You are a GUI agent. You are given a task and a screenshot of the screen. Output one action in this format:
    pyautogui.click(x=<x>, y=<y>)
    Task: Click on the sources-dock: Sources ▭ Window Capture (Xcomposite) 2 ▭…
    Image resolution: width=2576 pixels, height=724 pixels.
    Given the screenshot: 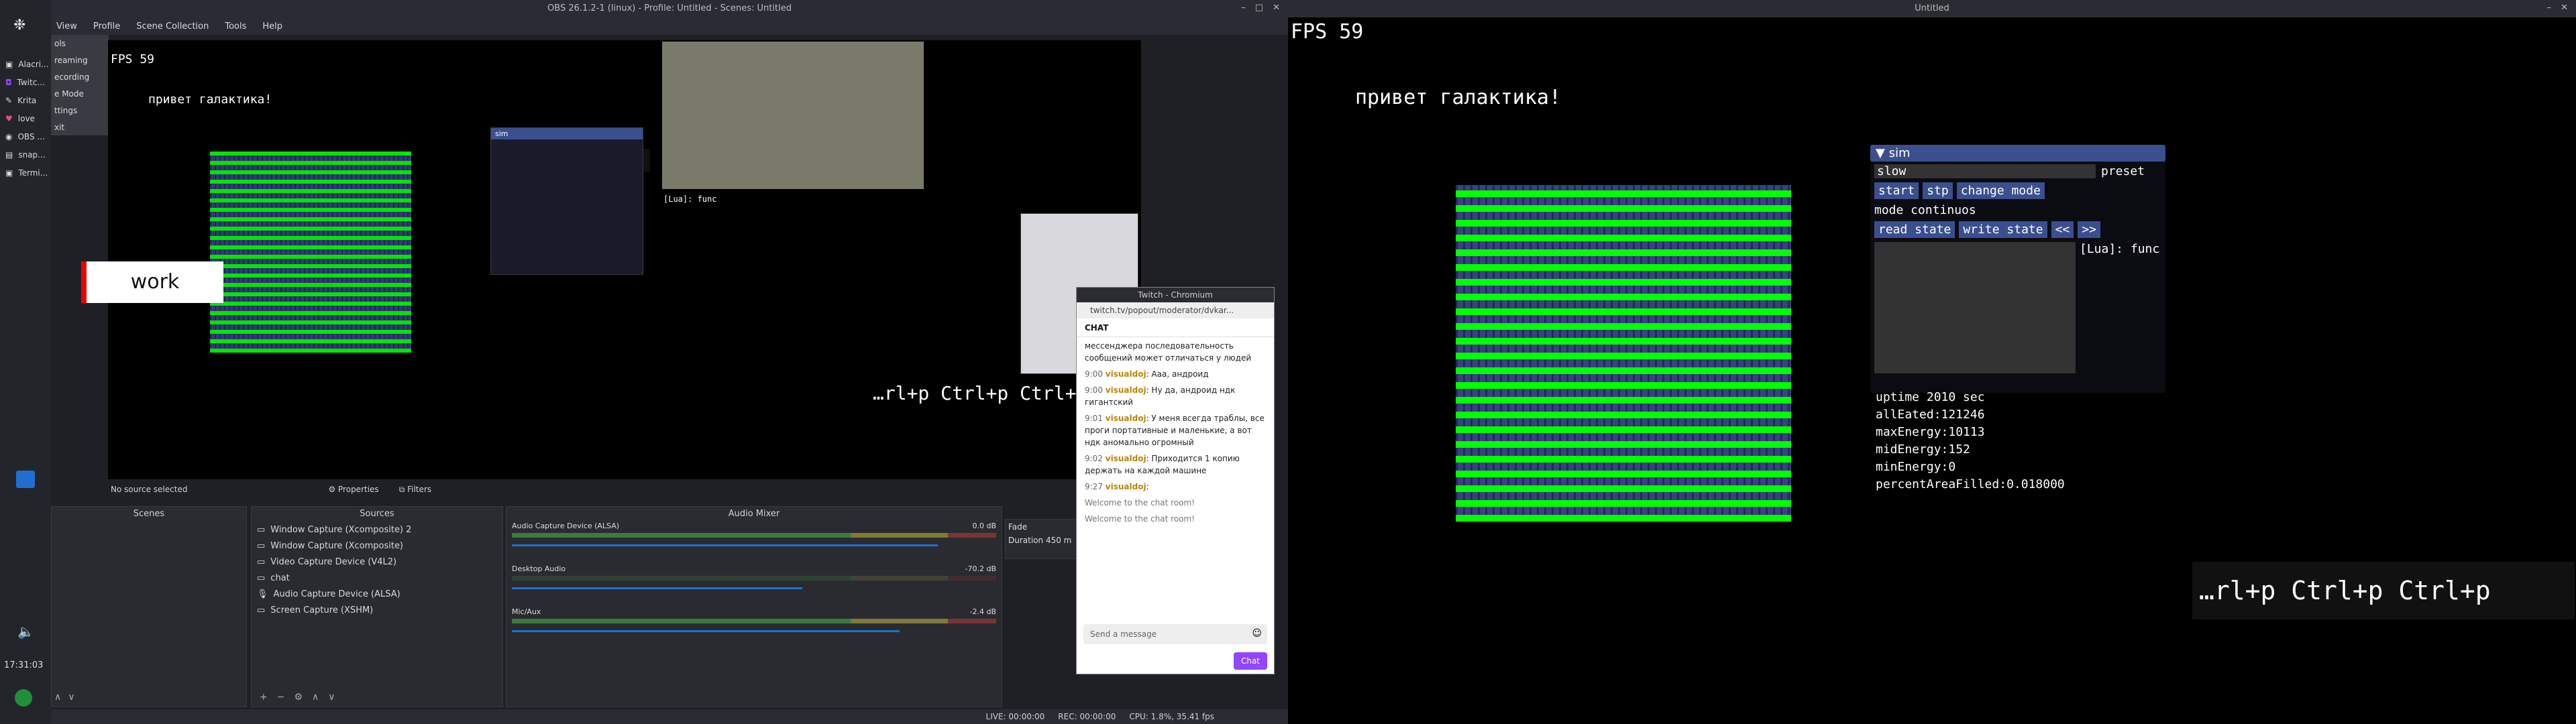 What is the action you would take?
    pyautogui.click(x=377, y=606)
    